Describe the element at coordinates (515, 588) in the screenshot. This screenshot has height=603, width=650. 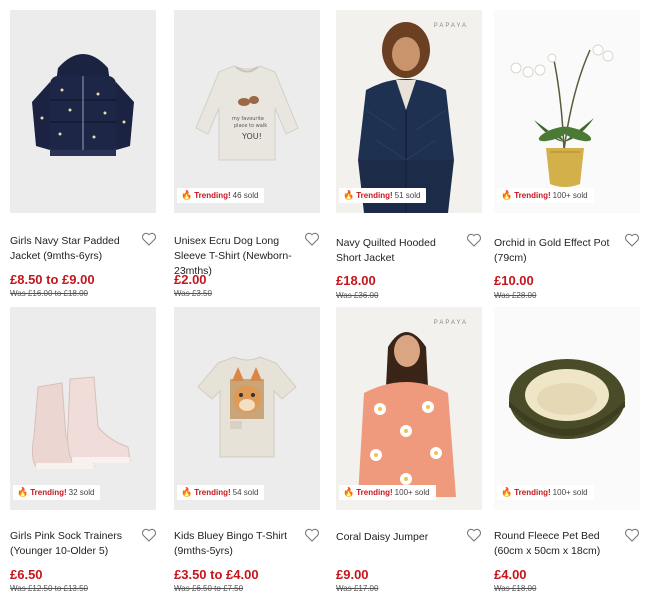
I see `product-was-price: Was £18.00` at that location.